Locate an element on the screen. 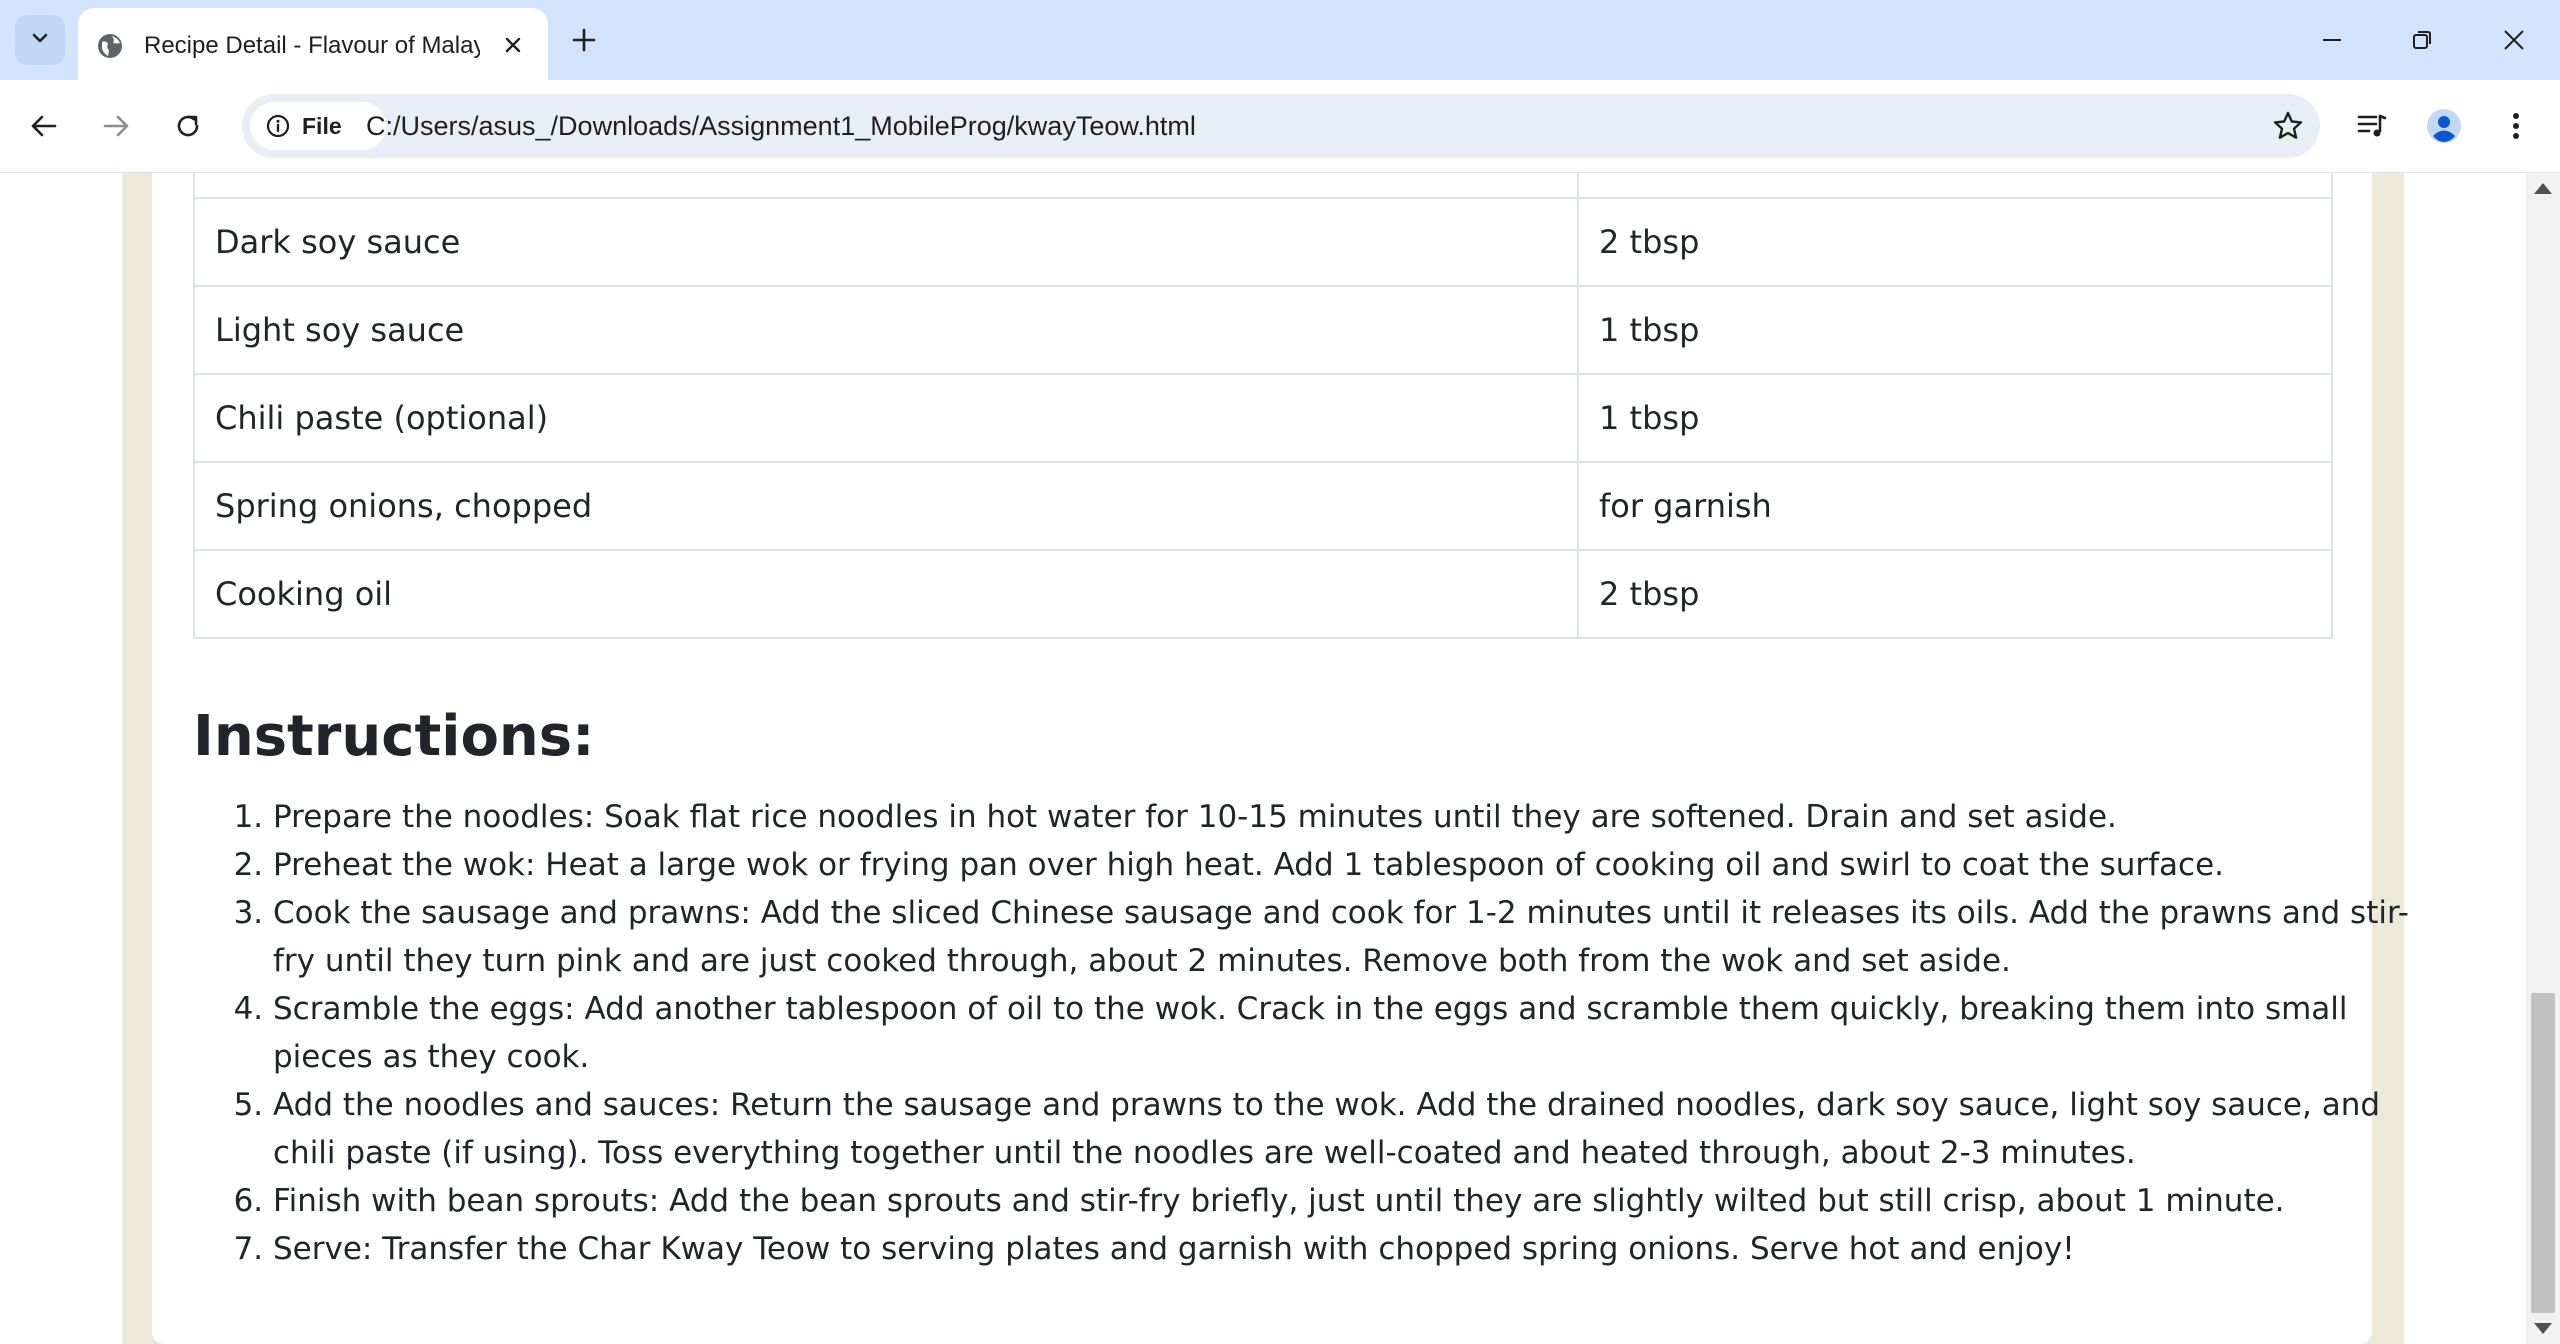 This screenshot has width=2560, height=1344. active-tab: Recipe Detail - Flavour of Malaysia is located at coordinates (313, 44).